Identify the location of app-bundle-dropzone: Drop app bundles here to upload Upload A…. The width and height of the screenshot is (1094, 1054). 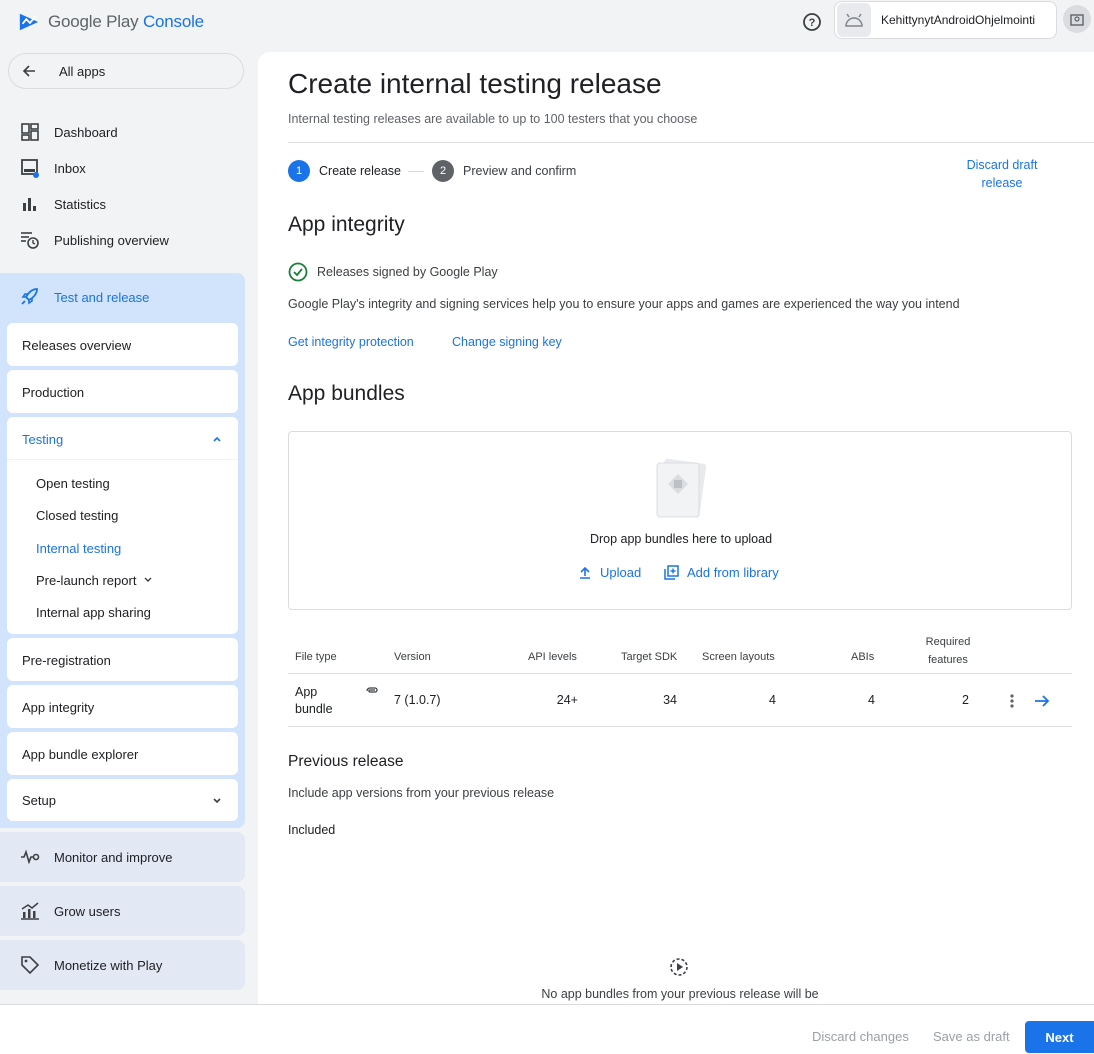
(680, 520).